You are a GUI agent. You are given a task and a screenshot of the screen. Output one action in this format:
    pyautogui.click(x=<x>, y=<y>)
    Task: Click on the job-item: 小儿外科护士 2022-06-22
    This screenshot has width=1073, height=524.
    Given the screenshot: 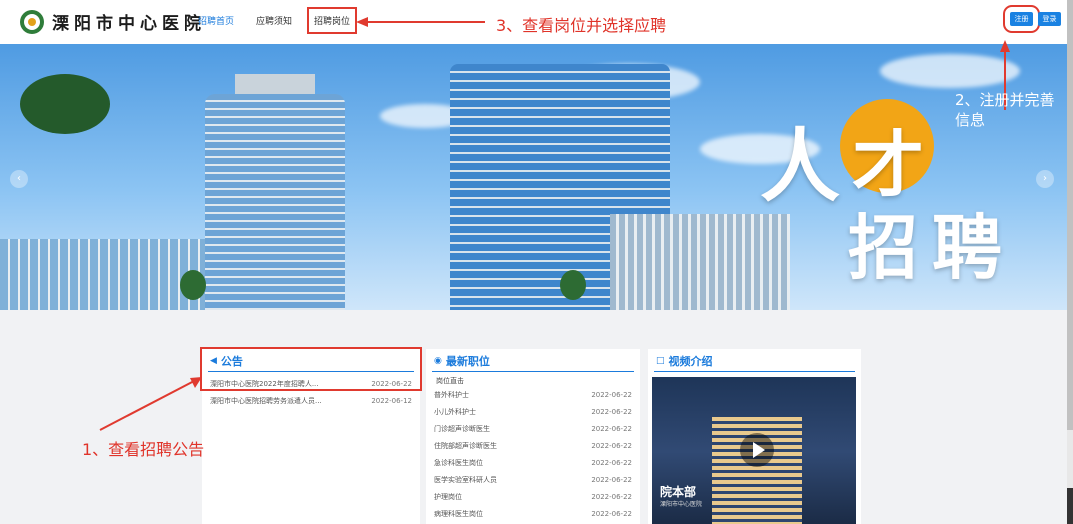 What is the action you would take?
    pyautogui.click(x=533, y=412)
    